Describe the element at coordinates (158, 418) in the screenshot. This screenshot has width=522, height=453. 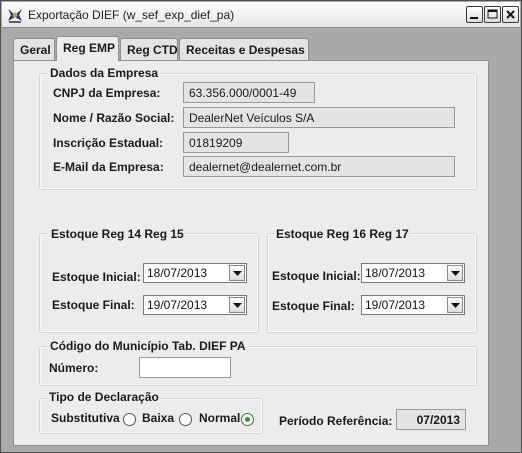
I see `radio-label-baixa: Baixa` at that location.